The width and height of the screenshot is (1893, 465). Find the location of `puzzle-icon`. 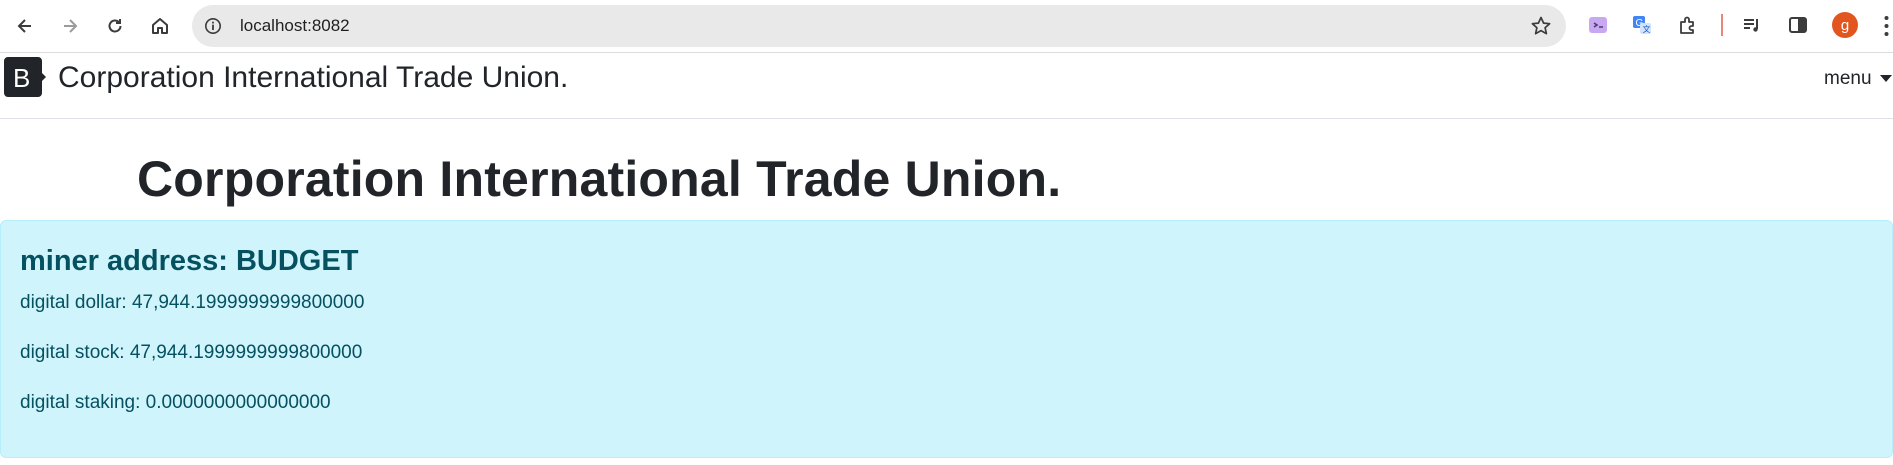

puzzle-icon is located at coordinates (1688, 25).